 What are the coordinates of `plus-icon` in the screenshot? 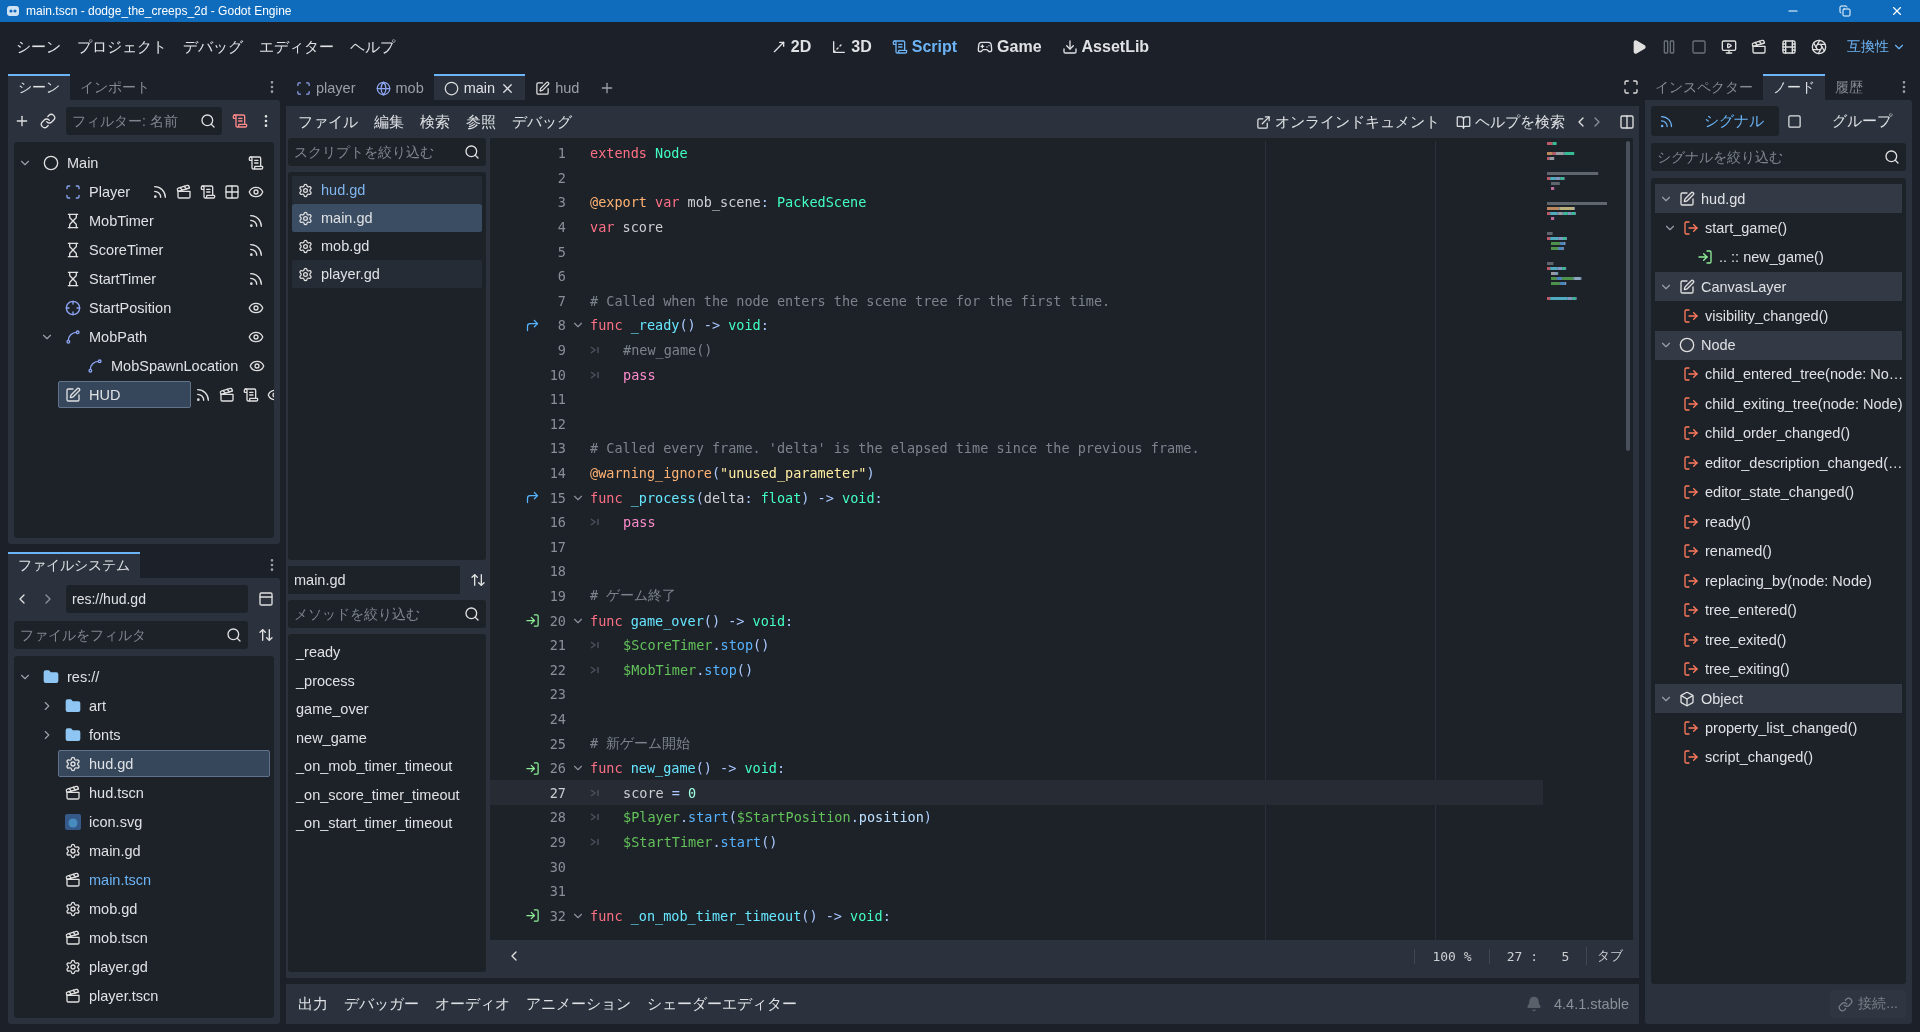 It's located at (22, 121).